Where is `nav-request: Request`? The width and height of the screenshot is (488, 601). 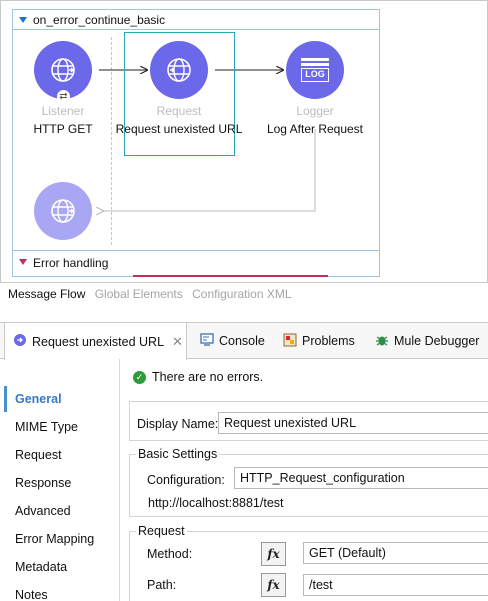 nav-request: Request is located at coordinates (38, 455).